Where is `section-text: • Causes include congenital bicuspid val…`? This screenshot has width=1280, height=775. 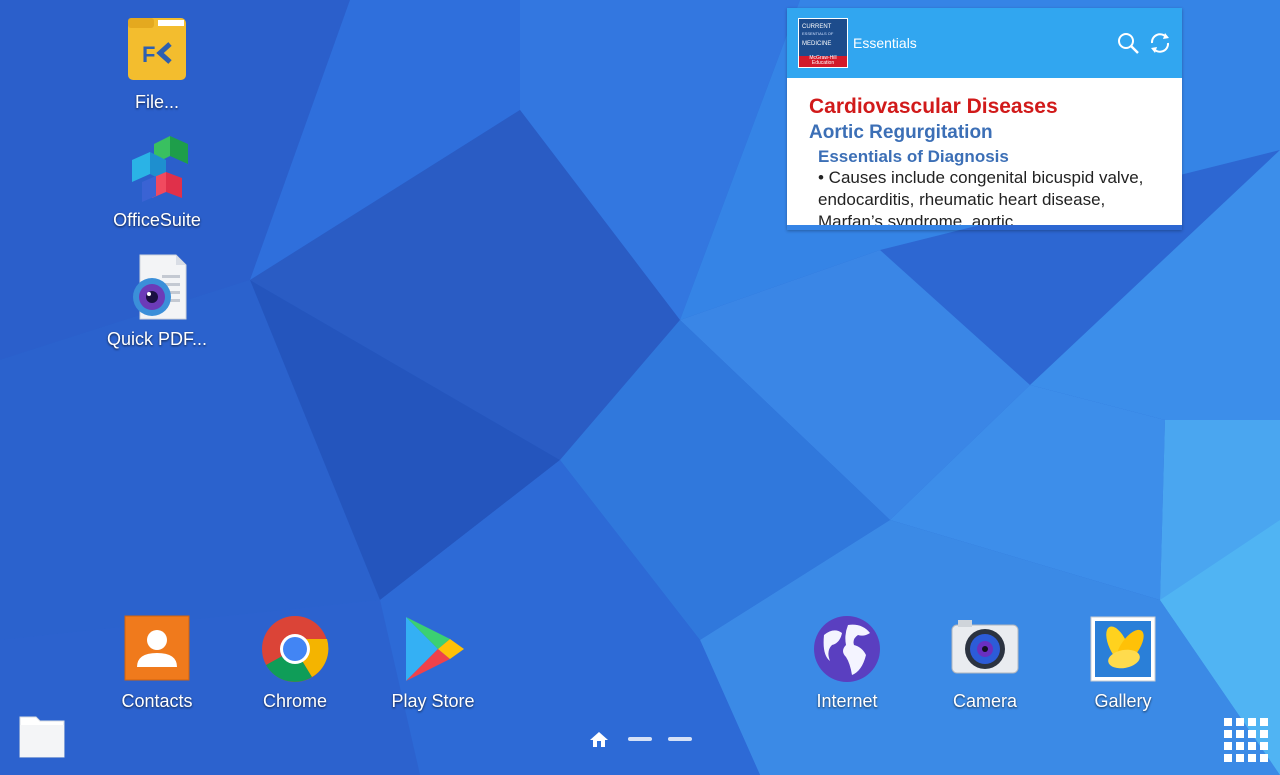
section-text: • Causes include congenital bicuspid val… is located at coordinates (981, 196).